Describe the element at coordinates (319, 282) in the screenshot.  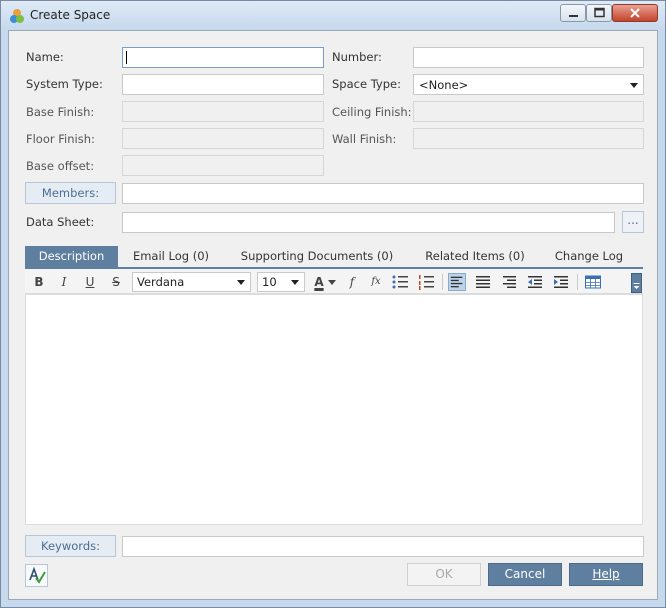
I see `font-color-button: A` at that location.